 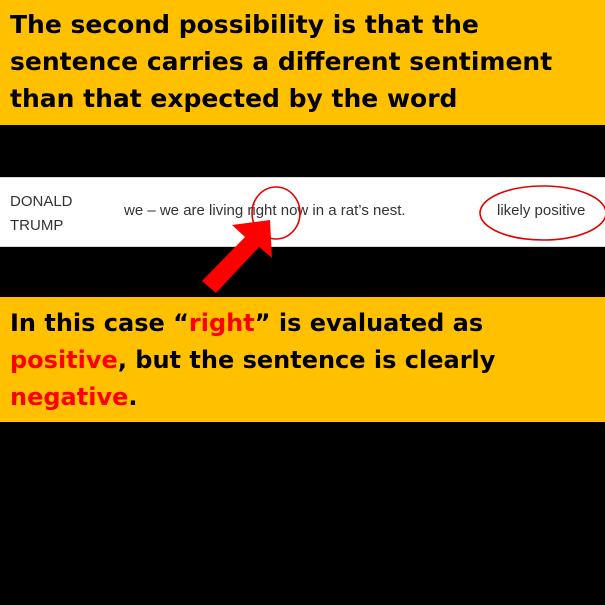 I want to click on speaker-name: DONALD TRUMP, so click(x=41, y=214).